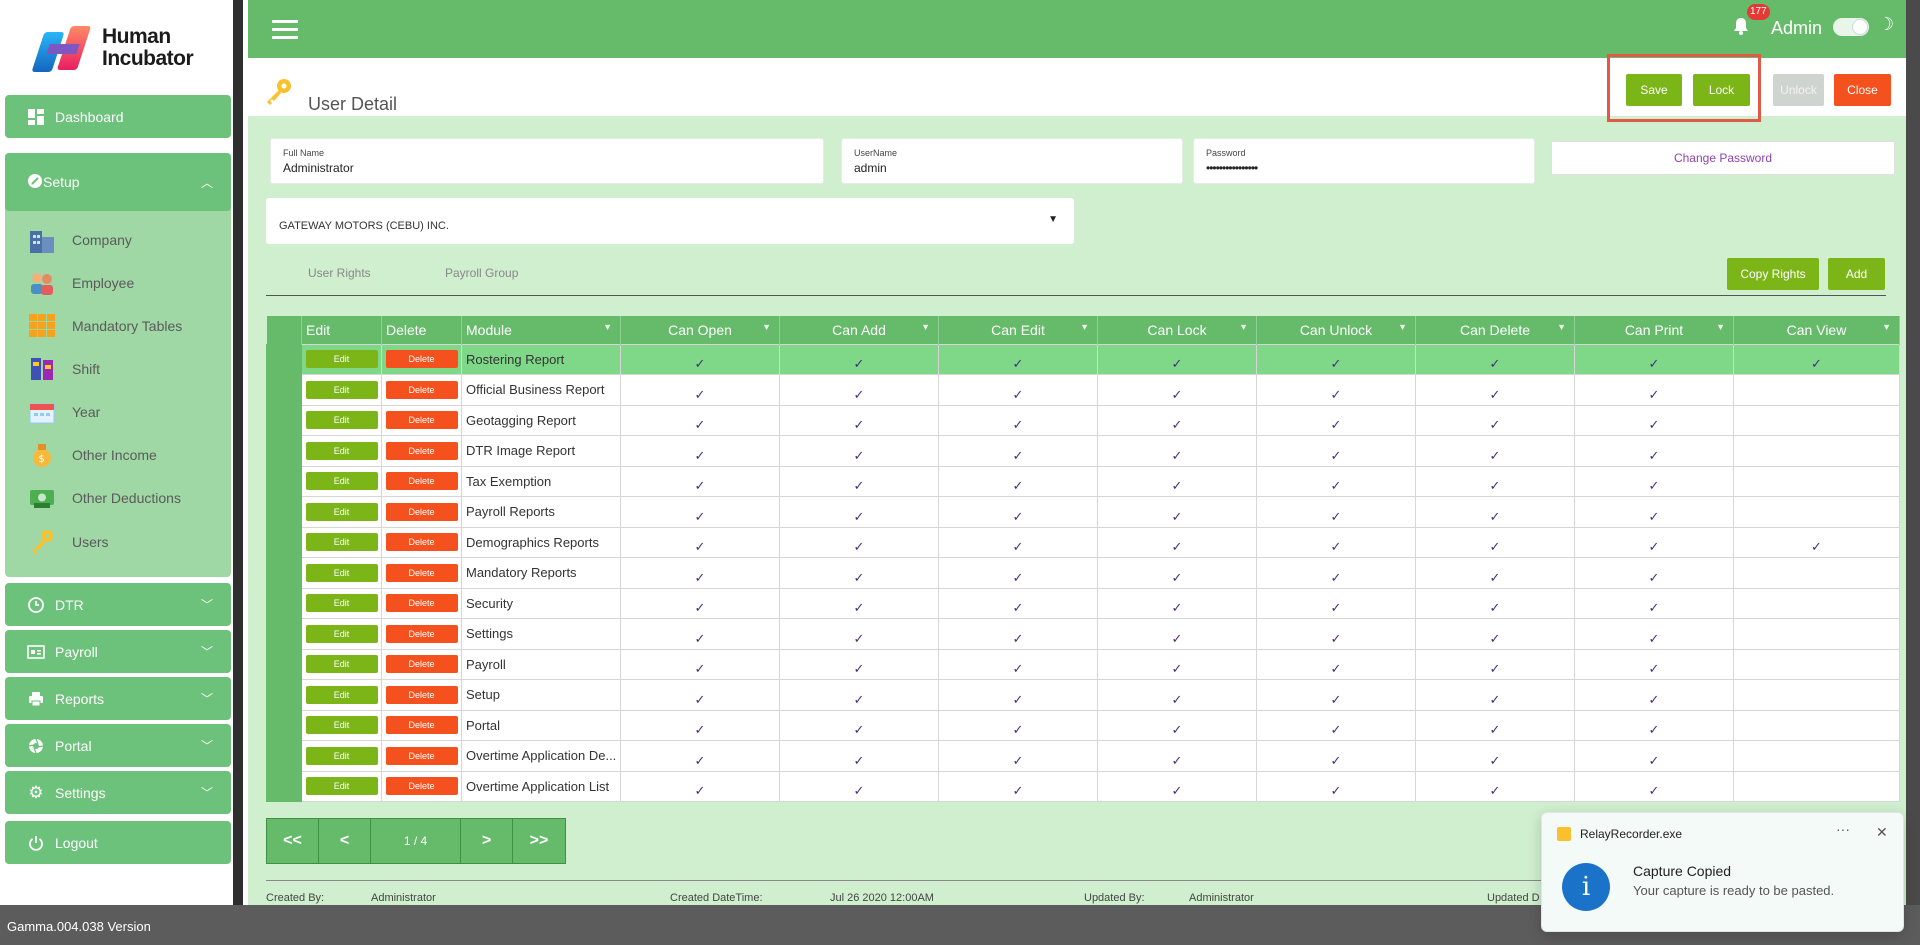 This screenshot has width=1920, height=945. Describe the element at coordinates (541, 330) in the screenshot. I see `column-header-module: Module ▼` at that location.